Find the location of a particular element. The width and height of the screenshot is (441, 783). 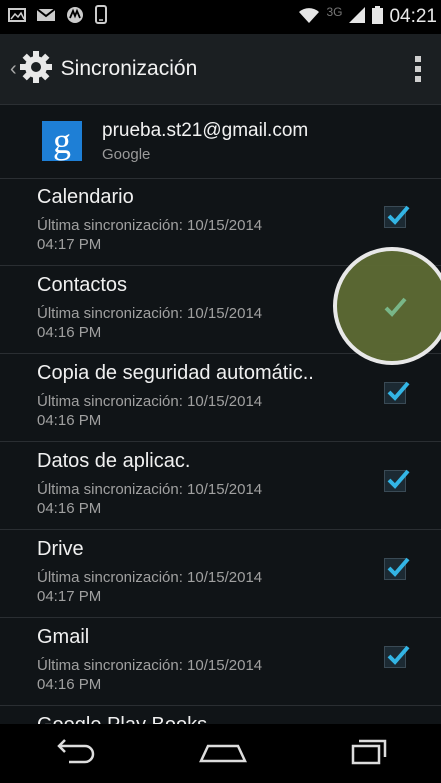

badge-letter: g is located at coordinates (62, 141).